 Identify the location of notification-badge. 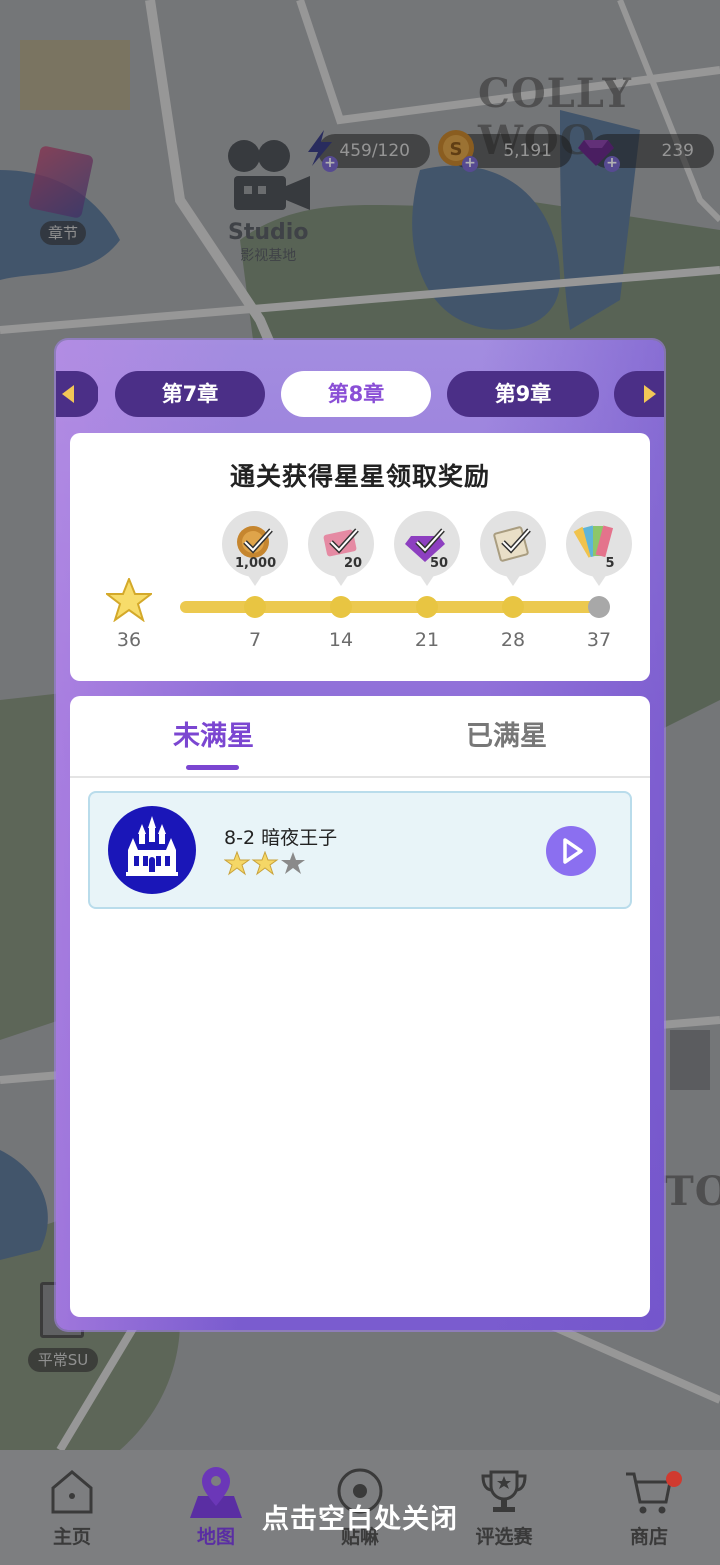
(674, 1479).